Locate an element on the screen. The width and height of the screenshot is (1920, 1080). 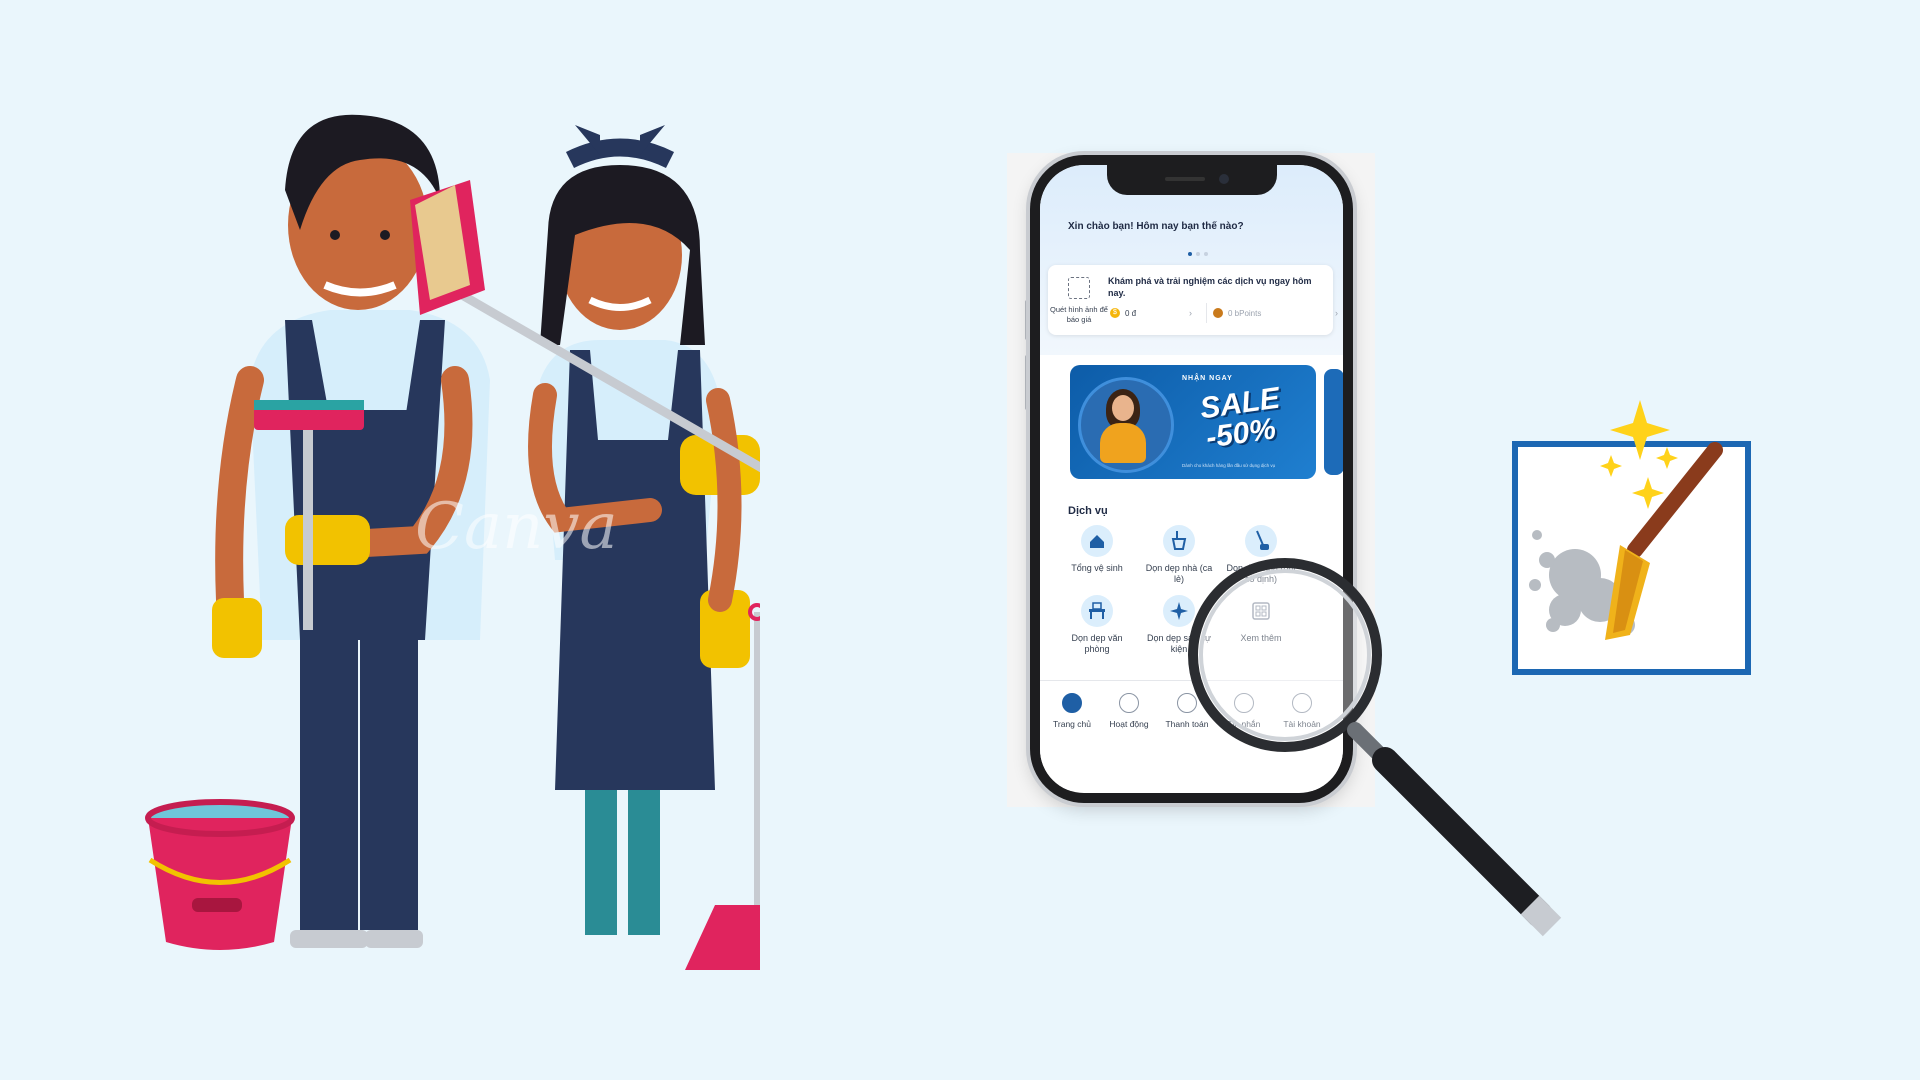
home-icon is located at coordinates (1072, 703).